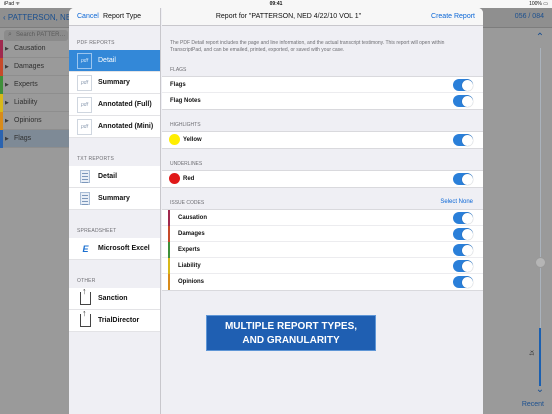 This screenshot has height=414, width=552. What do you see at coordinates (453, 16) in the screenshot?
I see `create-report-button: Create Report` at bounding box center [453, 16].